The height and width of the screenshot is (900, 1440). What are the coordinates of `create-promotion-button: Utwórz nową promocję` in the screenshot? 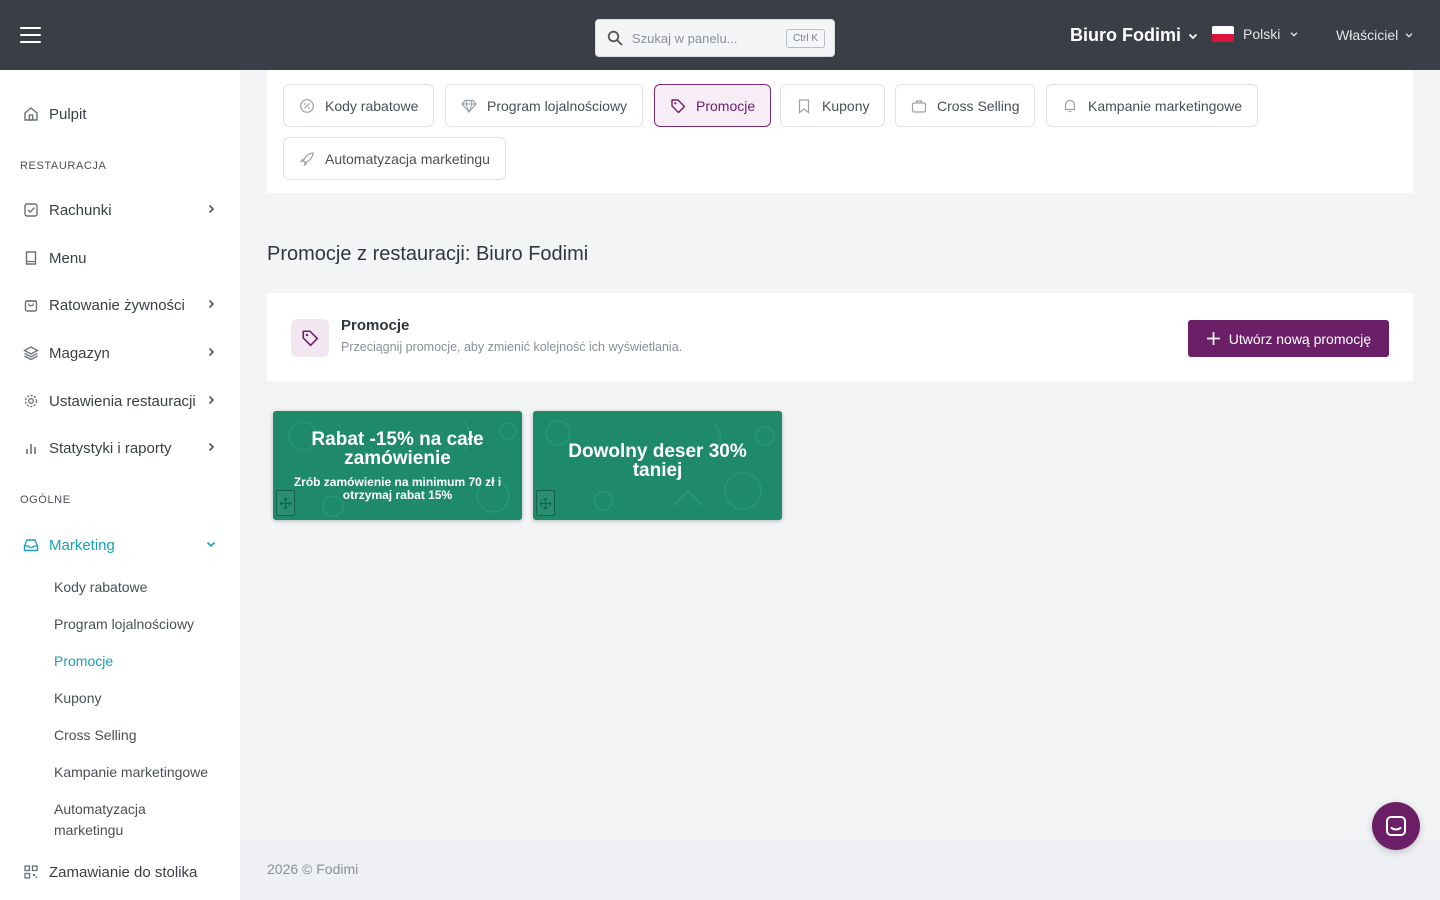 It's located at (1288, 338).